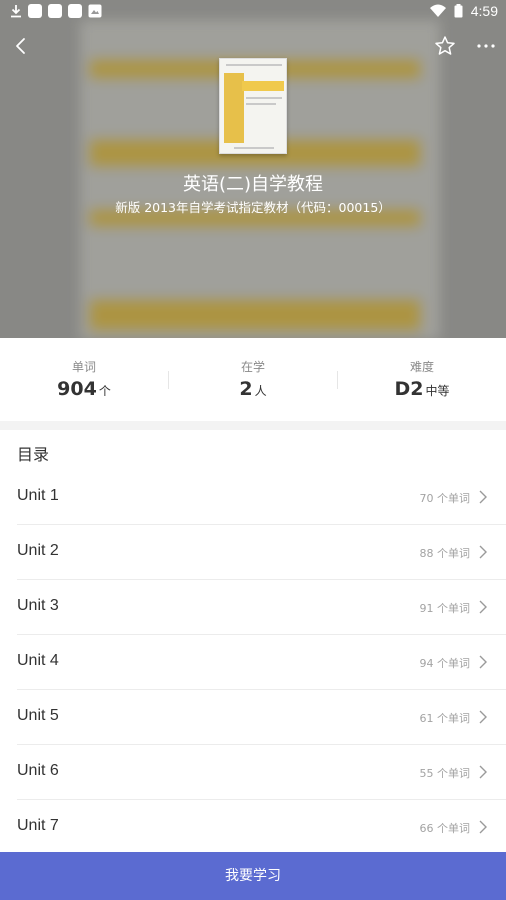 Image resolution: width=506 pixels, height=900 pixels. What do you see at coordinates (261, 716) in the screenshot?
I see `unit-row: Unit 5 61 个单词` at bounding box center [261, 716].